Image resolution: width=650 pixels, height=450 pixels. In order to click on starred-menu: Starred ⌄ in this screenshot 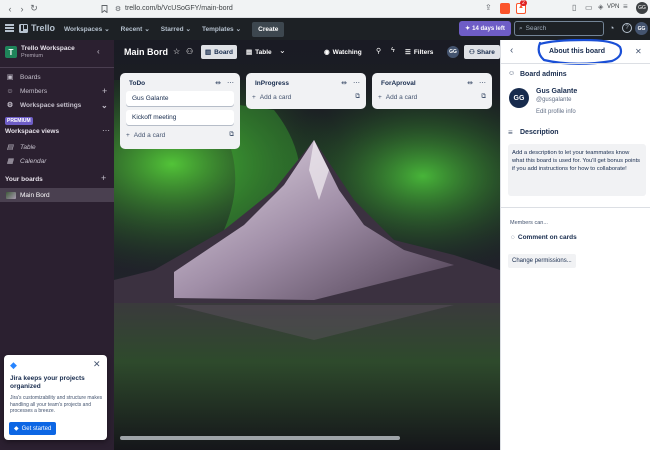, I will do `click(176, 29)`.